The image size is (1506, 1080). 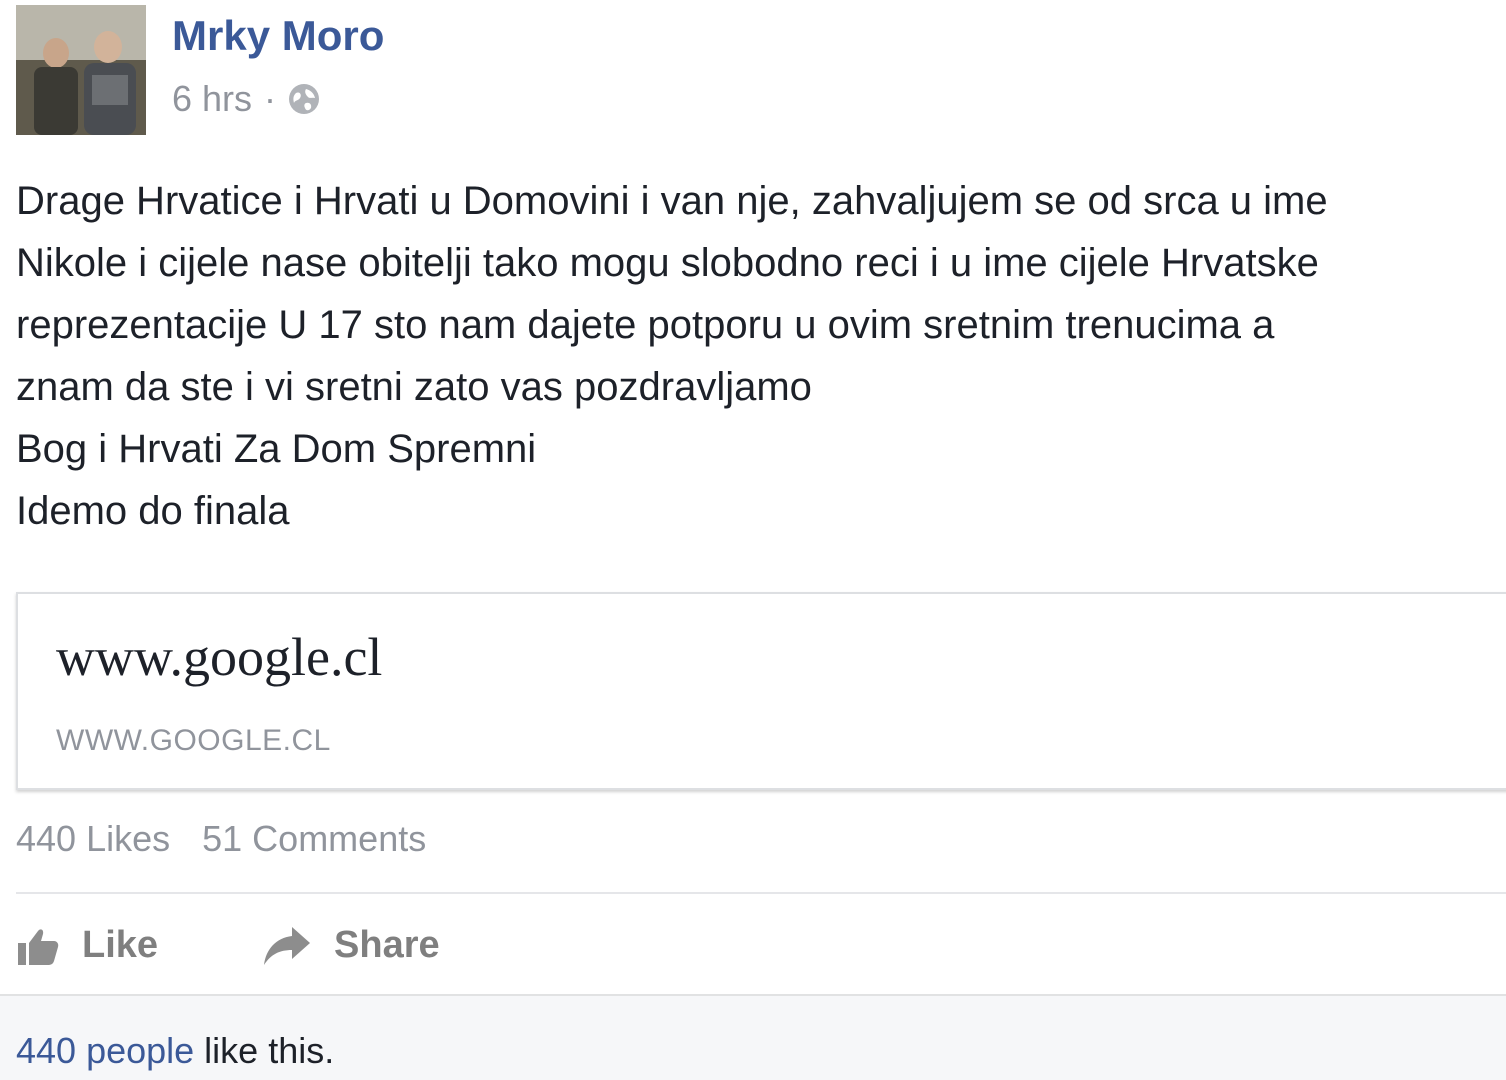 What do you see at coordinates (93, 838) in the screenshot?
I see `likes-count: 440 Likes` at bounding box center [93, 838].